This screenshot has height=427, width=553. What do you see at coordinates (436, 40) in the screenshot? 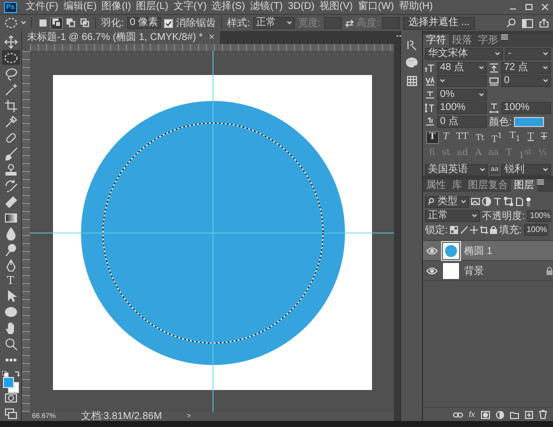
I see `panel-tab: 字符` at bounding box center [436, 40].